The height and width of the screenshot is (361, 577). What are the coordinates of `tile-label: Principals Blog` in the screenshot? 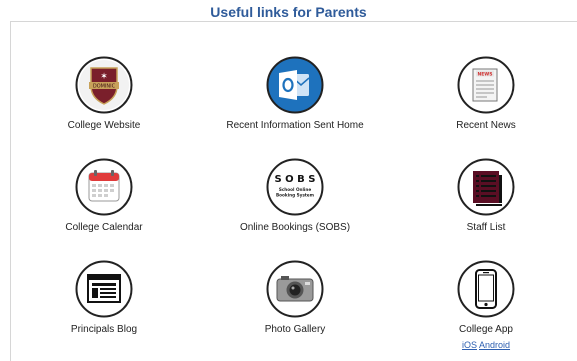 It's located at (104, 329).